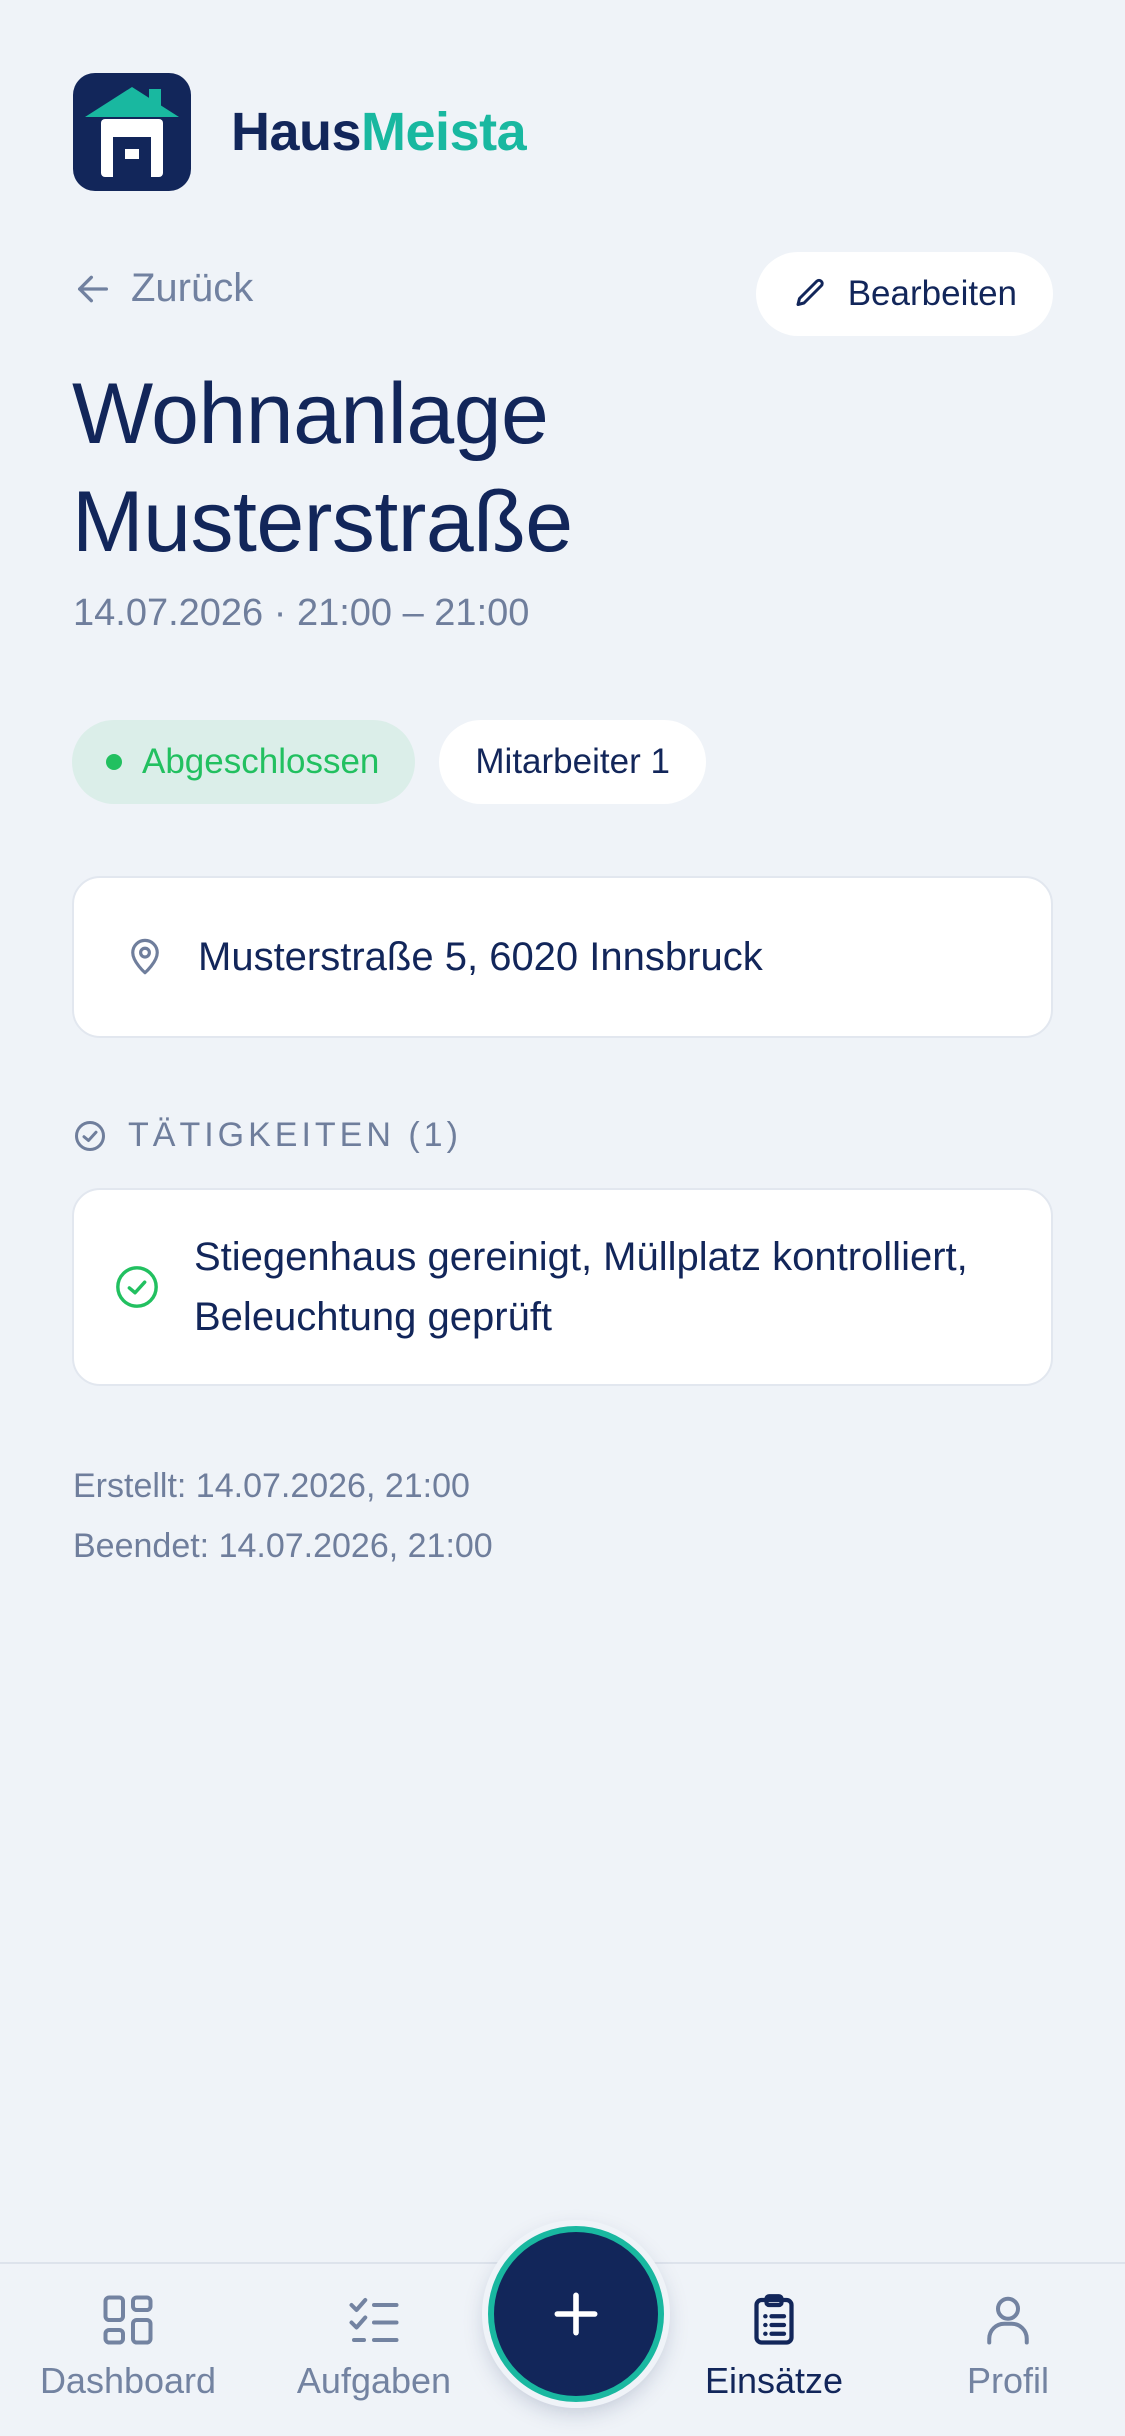  What do you see at coordinates (137, 1287) in the screenshot?
I see `check-circle-icon` at bounding box center [137, 1287].